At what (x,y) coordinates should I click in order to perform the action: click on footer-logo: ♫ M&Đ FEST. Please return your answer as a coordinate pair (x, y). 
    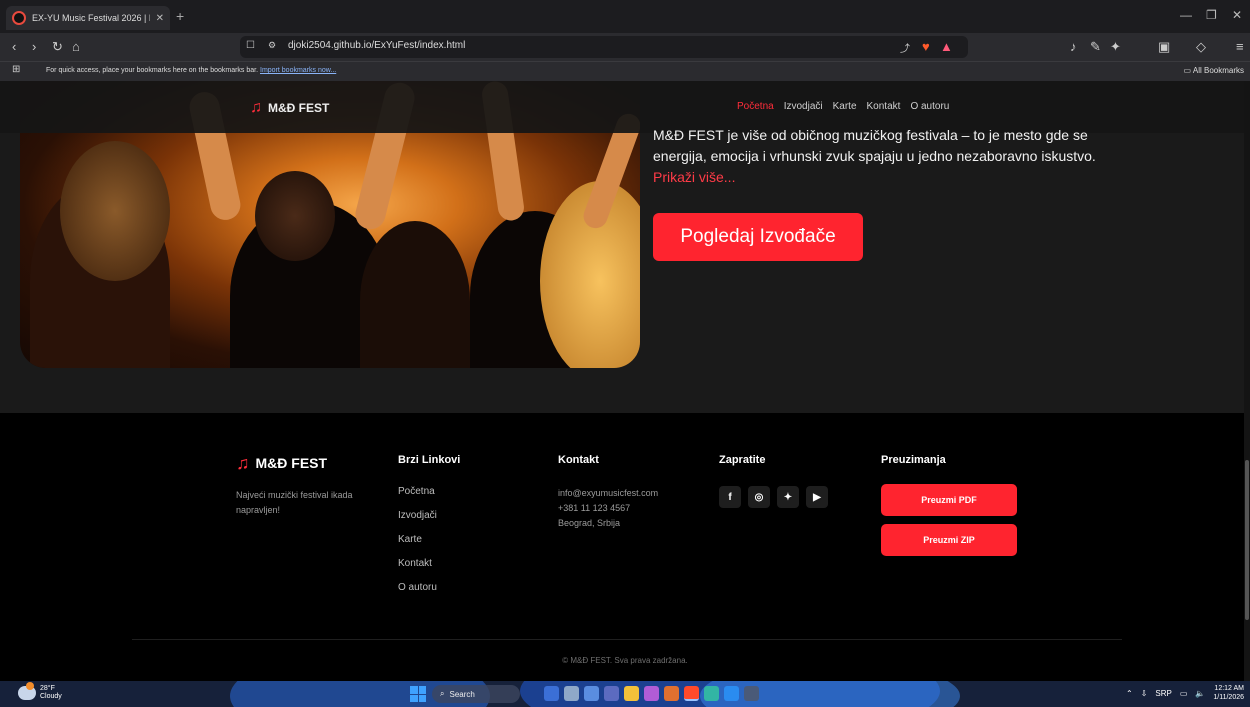
    Looking at the image, I should click on (306, 463).